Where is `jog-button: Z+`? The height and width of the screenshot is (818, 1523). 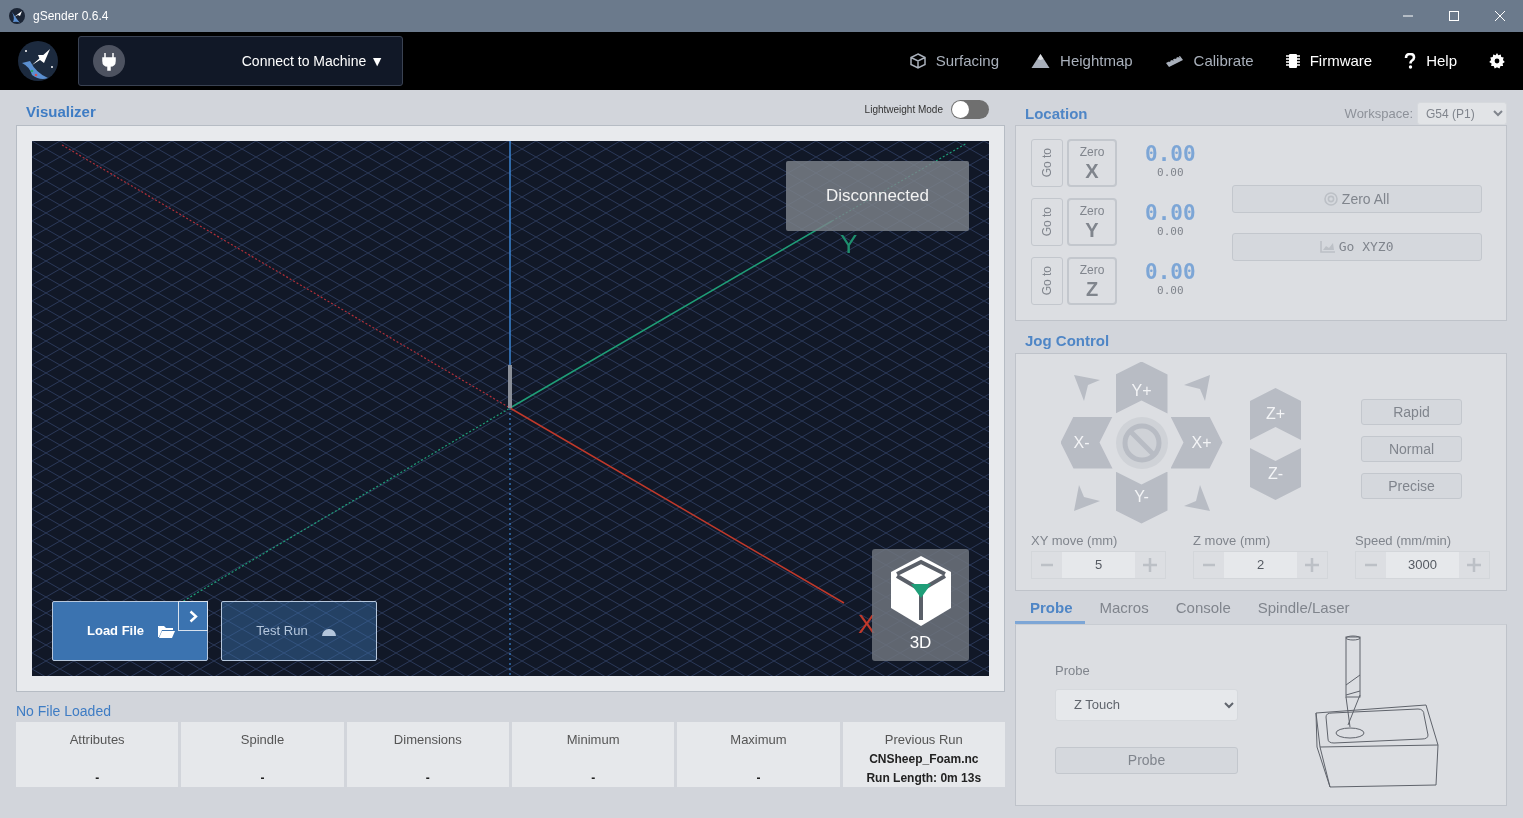 jog-button: Z+ is located at coordinates (1275, 414).